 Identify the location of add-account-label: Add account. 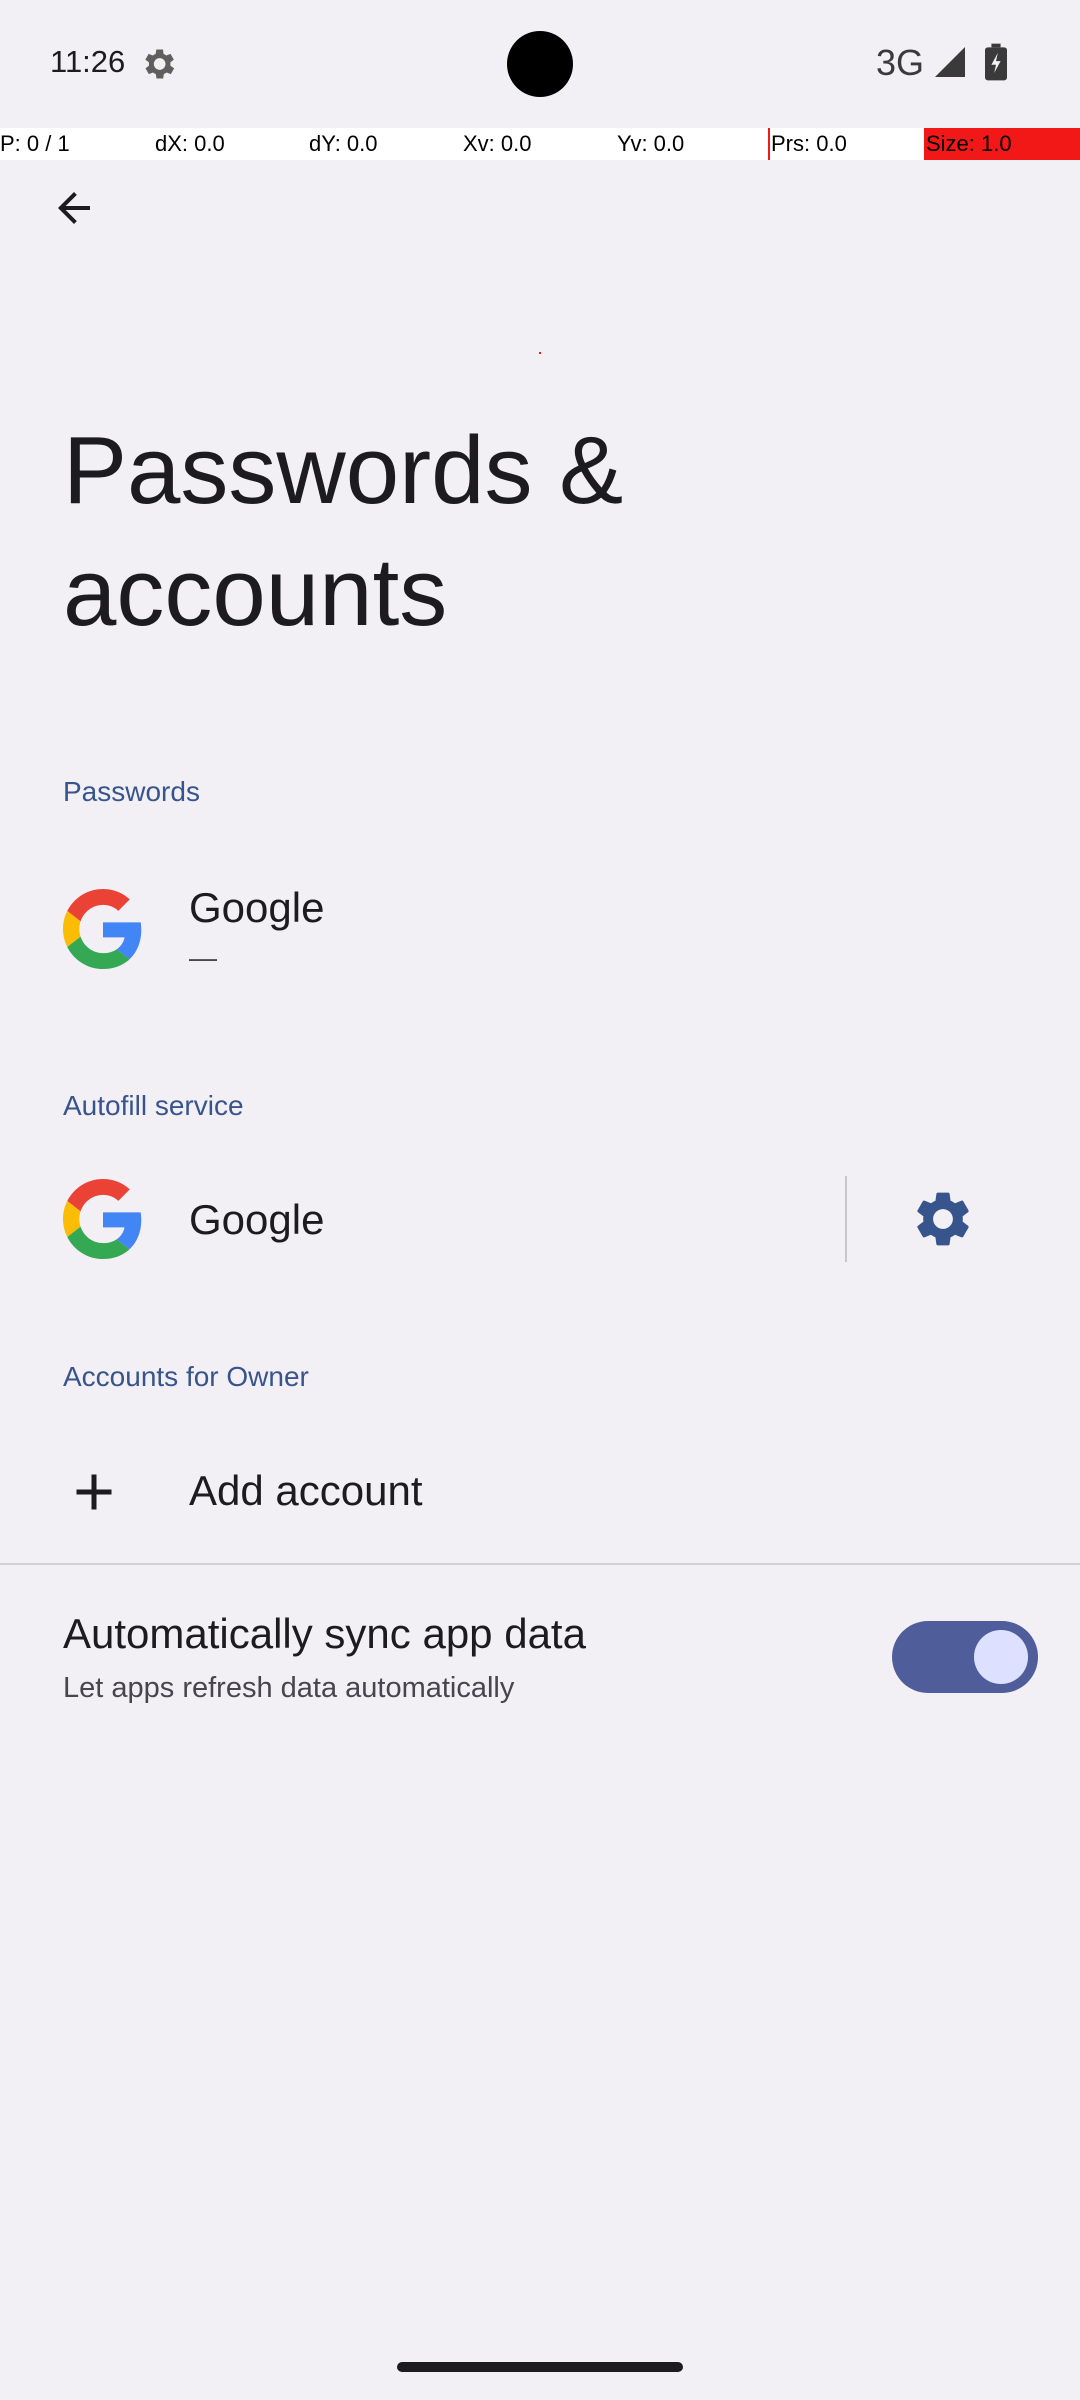
(306, 1490).